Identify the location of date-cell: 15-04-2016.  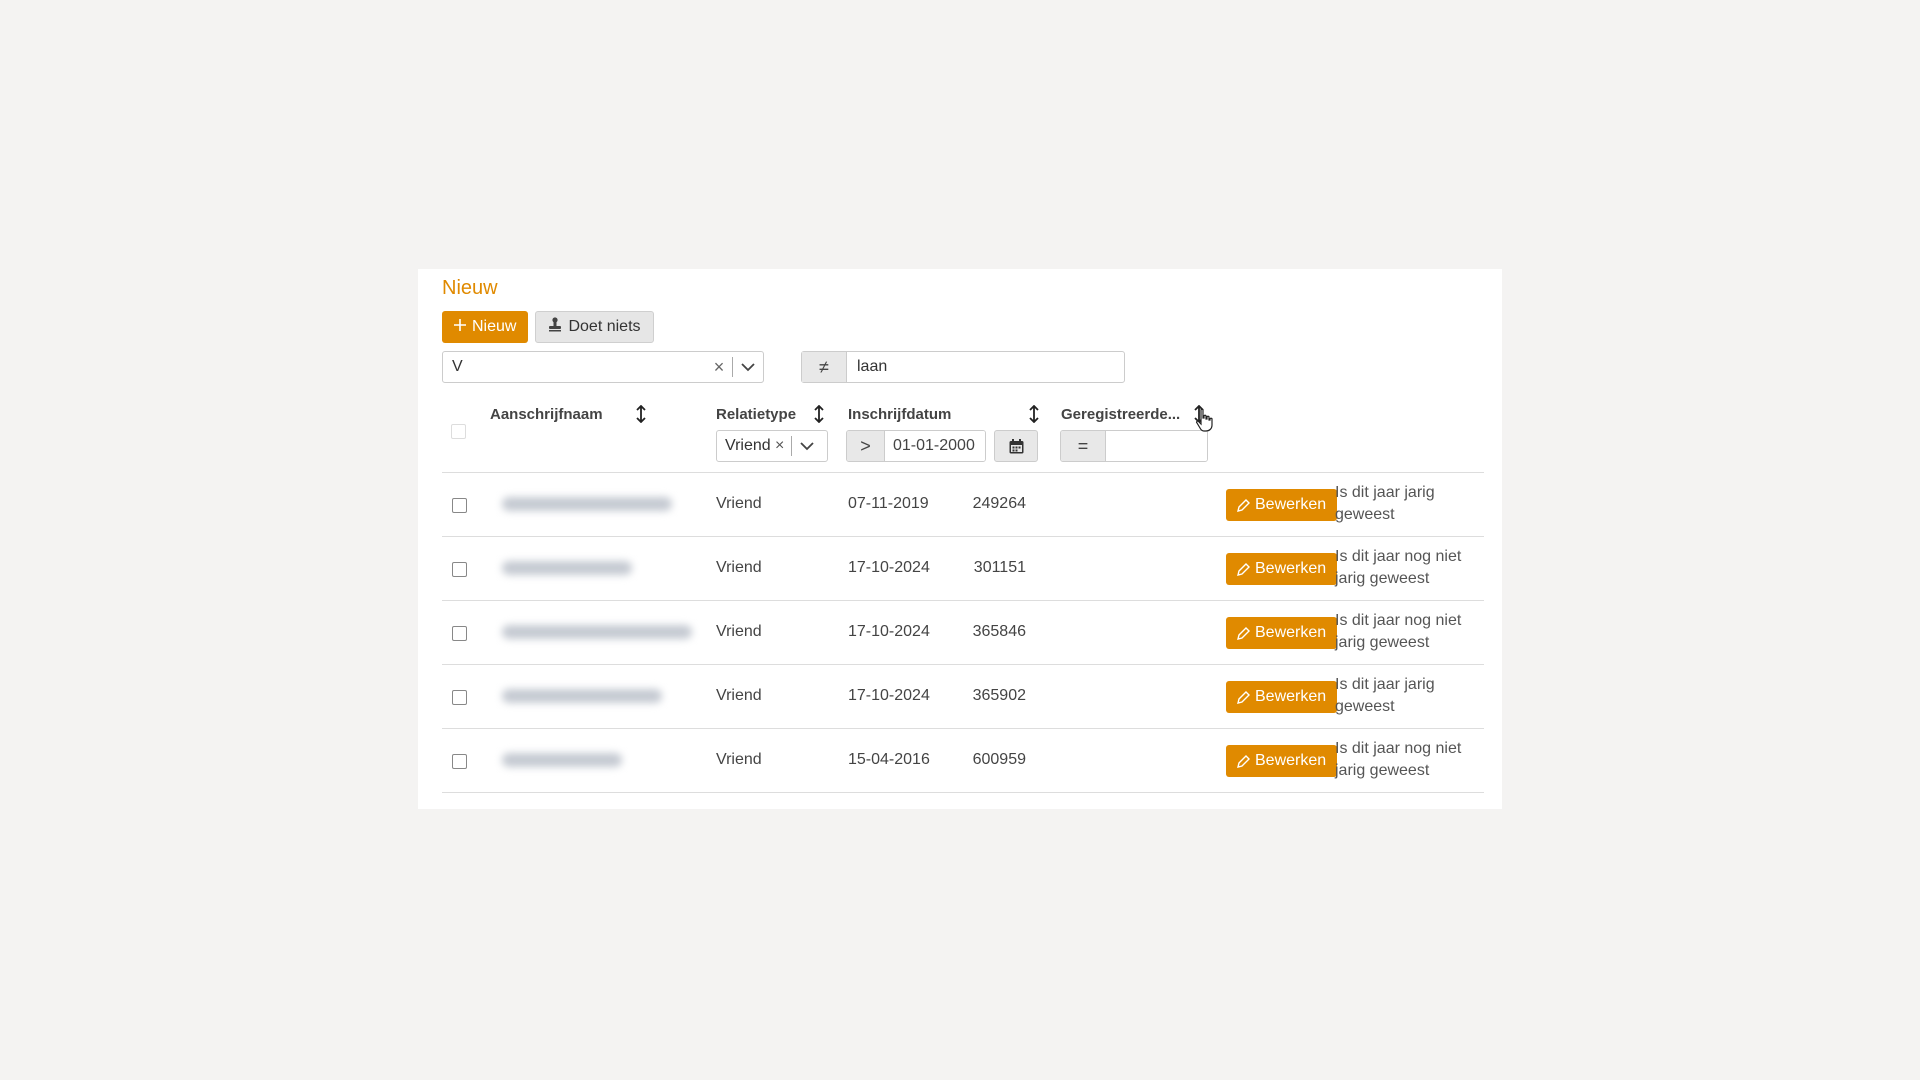
(889, 759).